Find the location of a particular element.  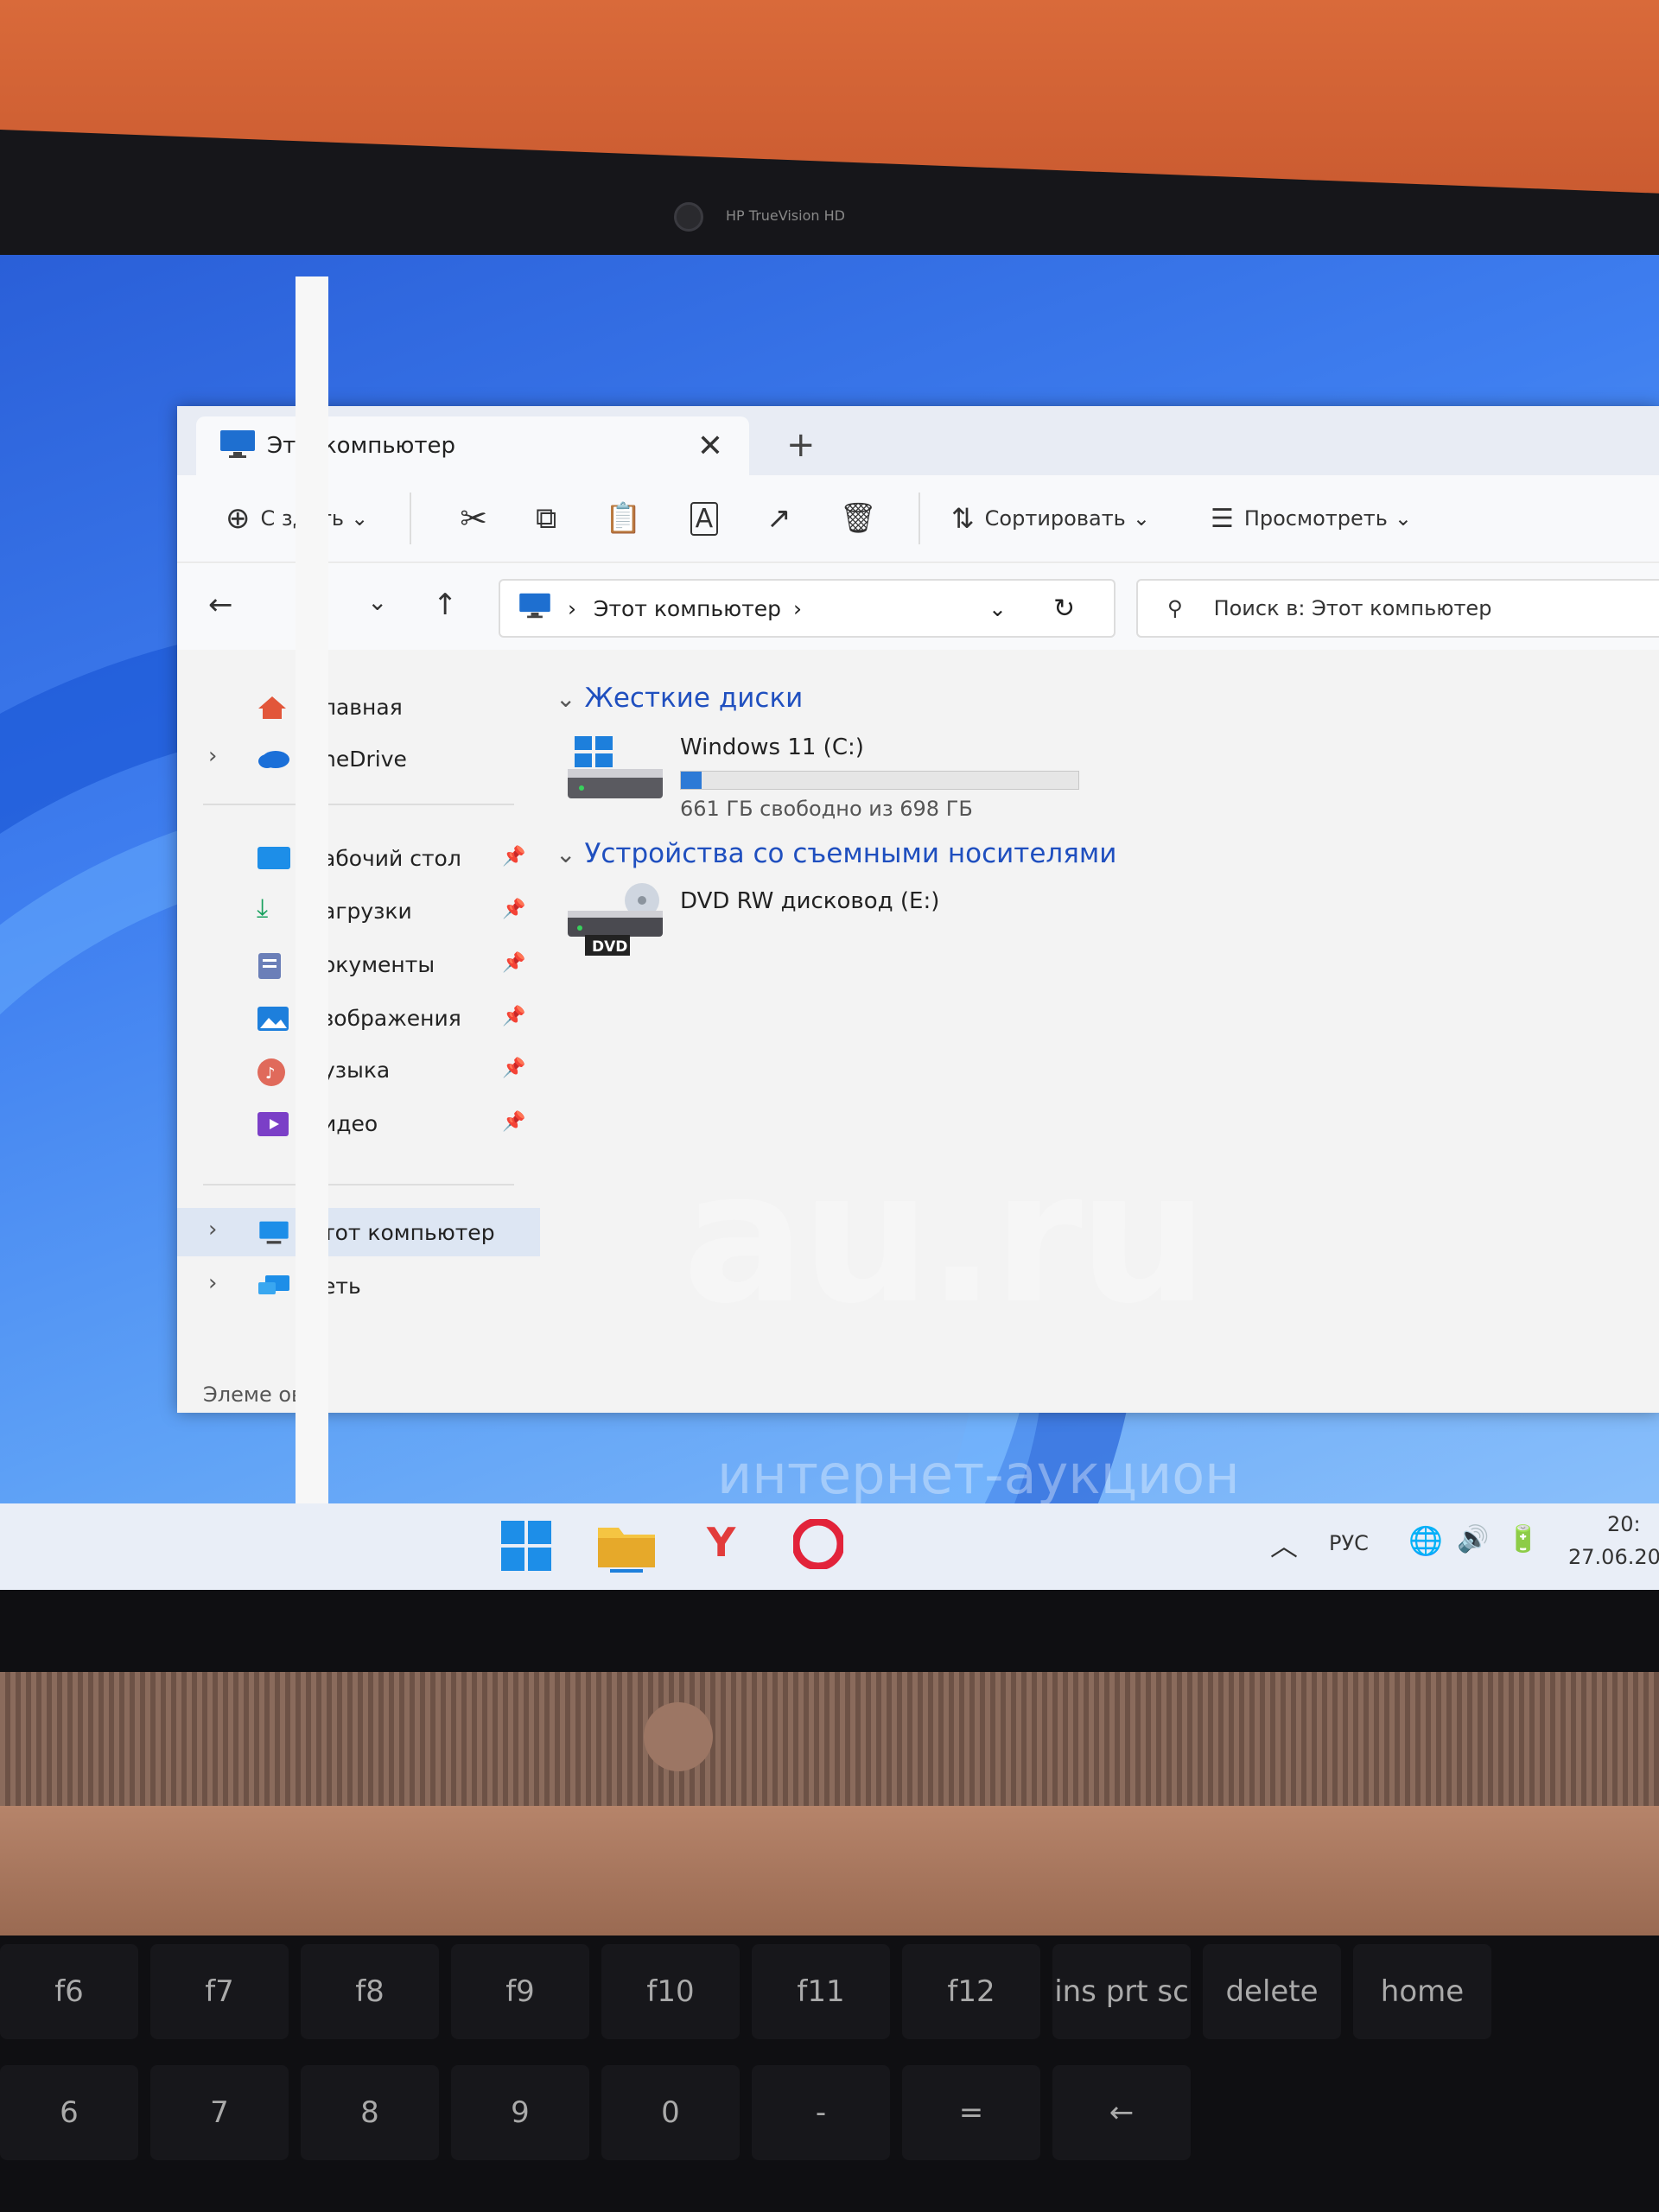

number-key-row: 6 7 8 9 0 - = ← is located at coordinates (829, 2117).